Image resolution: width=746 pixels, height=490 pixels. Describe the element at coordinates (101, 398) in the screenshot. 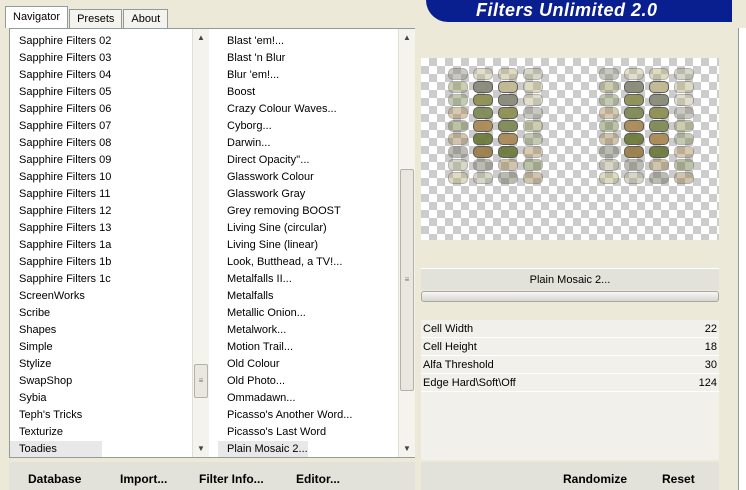

I see `list-item: Sybia` at that location.